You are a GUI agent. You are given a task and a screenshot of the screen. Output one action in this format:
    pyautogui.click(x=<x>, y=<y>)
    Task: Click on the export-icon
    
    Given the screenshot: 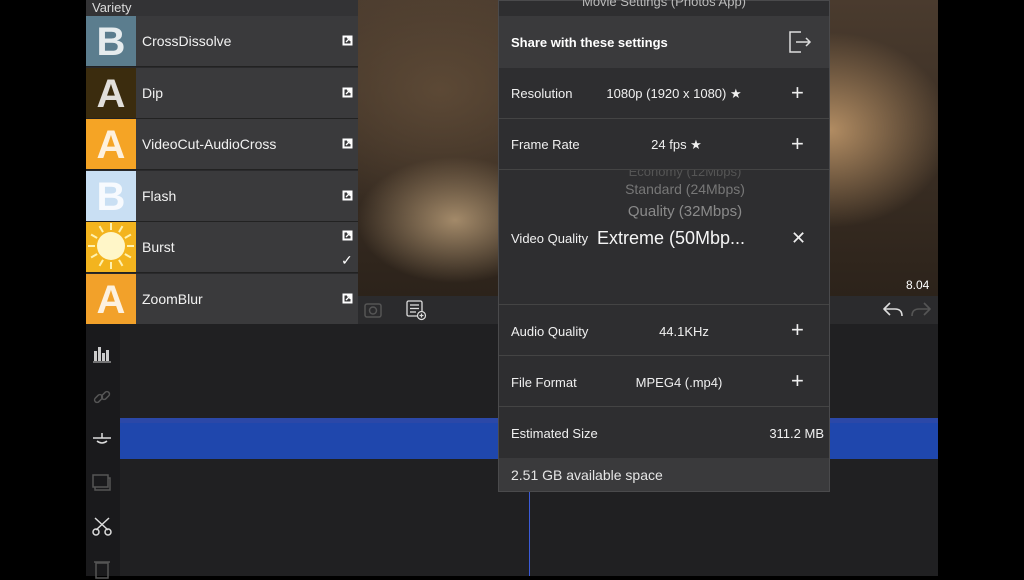 What is the action you would take?
    pyautogui.click(x=800, y=42)
    